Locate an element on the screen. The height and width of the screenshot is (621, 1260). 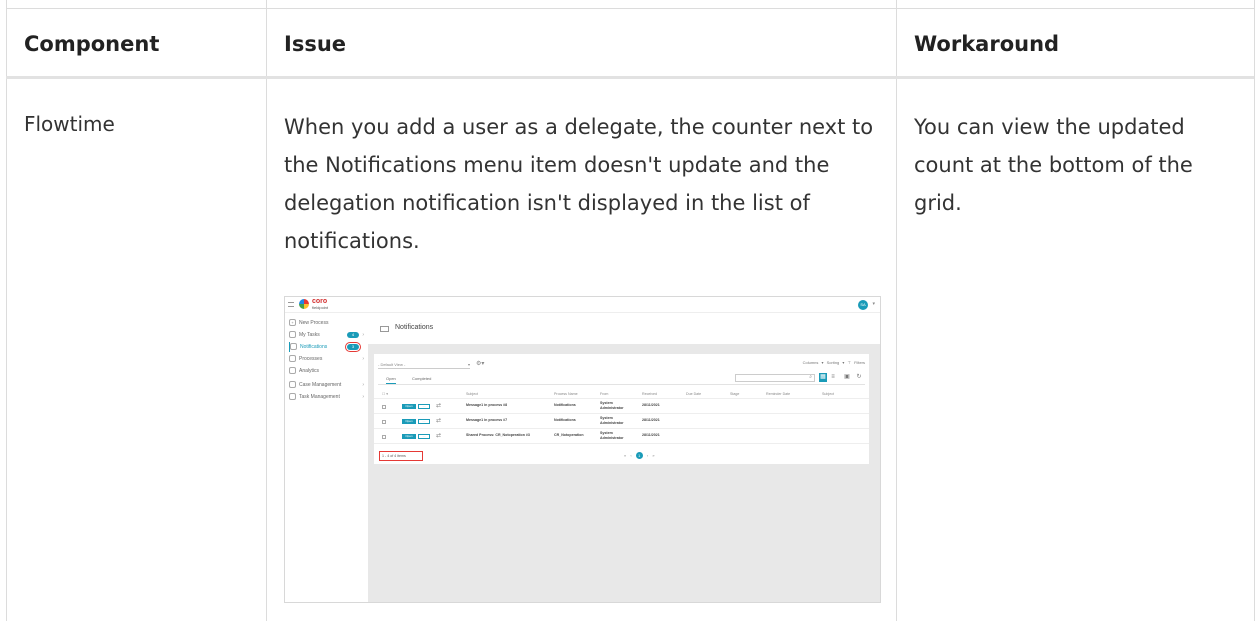
nav-item-case-management: Case Management › is located at coordinates (327, 385).